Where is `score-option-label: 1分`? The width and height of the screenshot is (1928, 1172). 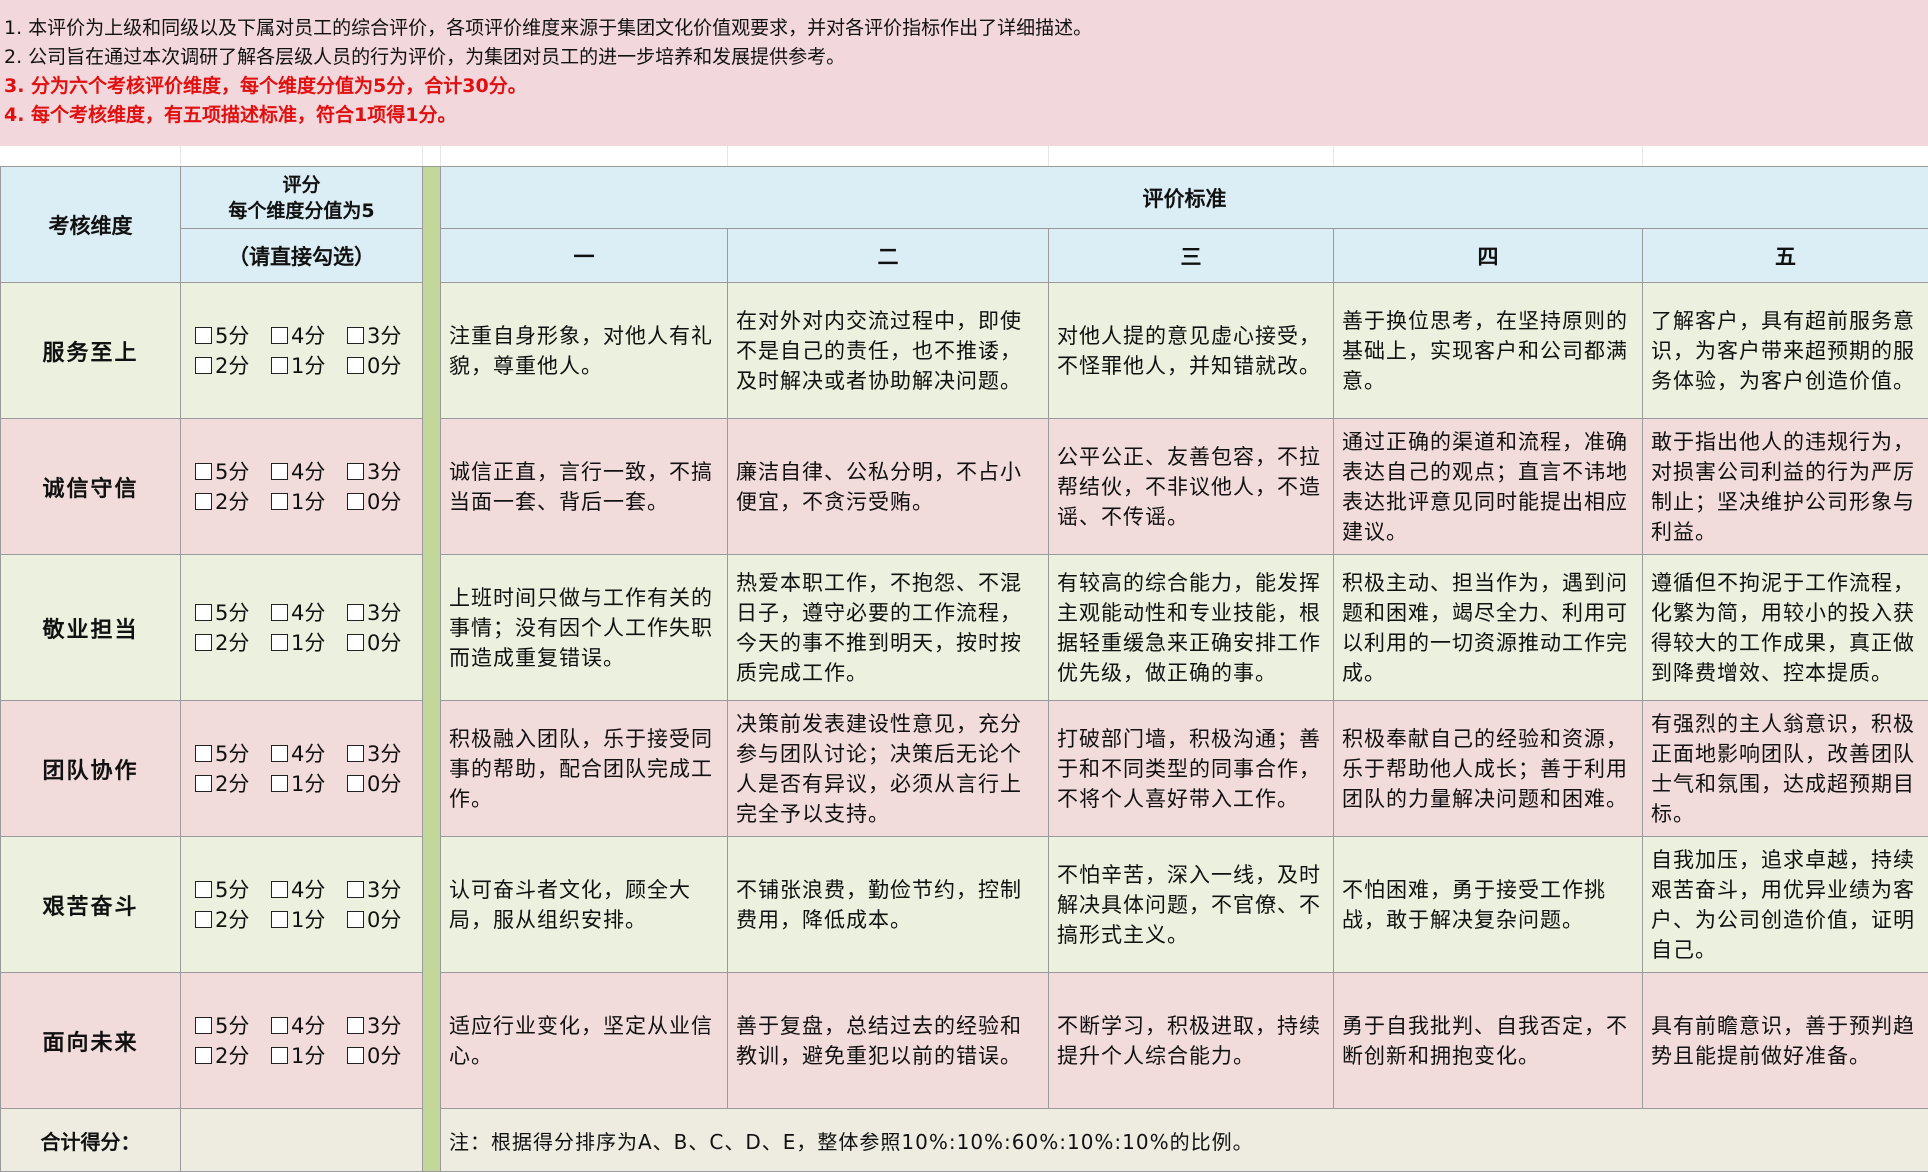
score-option-label: 1分 is located at coordinates (308, 920).